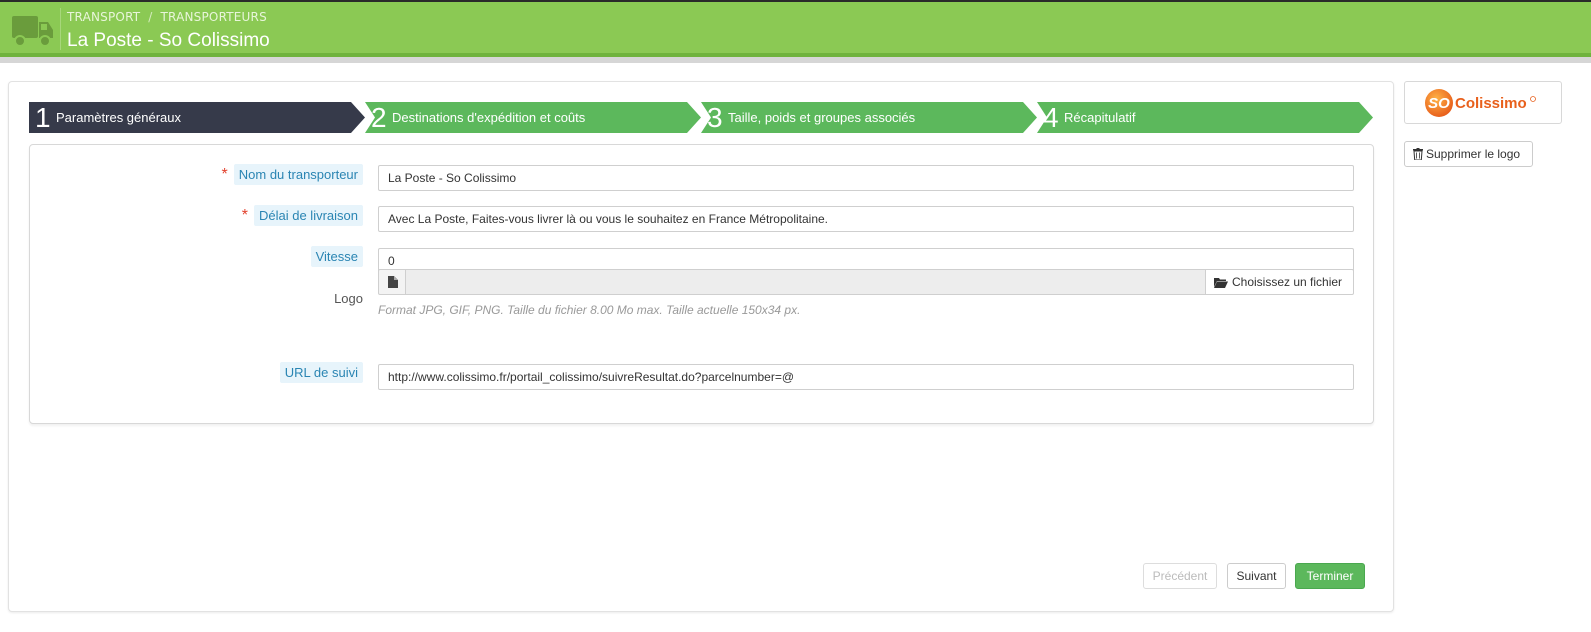  What do you see at coordinates (60, 29) in the screenshot?
I see `header-divider` at bounding box center [60, 29].